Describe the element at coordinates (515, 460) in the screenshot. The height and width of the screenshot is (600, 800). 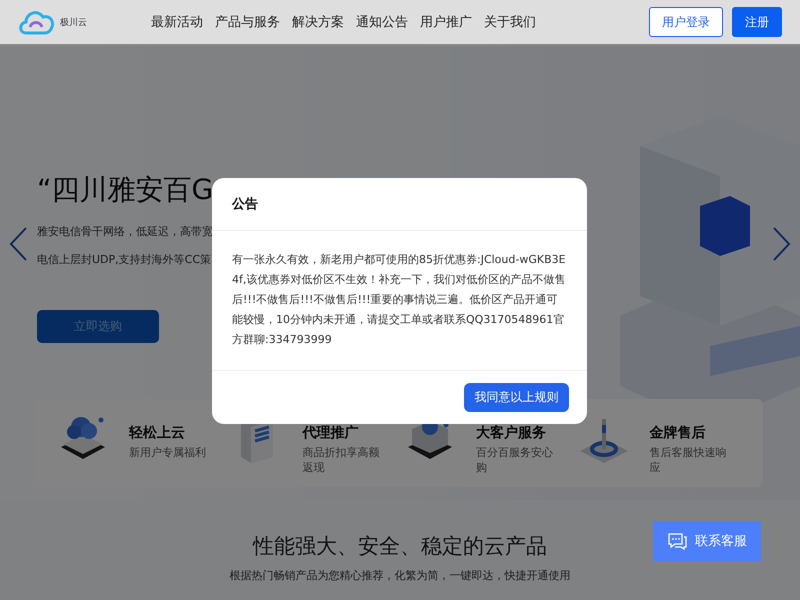
I see `feature-description: 百分百服务安心购` at that location.